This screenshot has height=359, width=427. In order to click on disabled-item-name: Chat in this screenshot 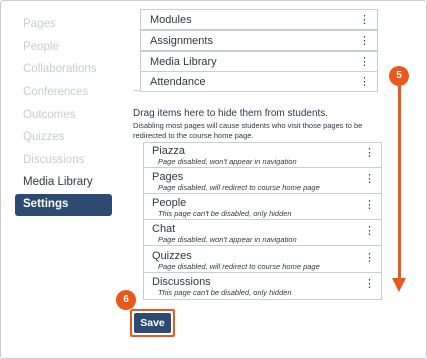, I will do `click(164, 229)`.